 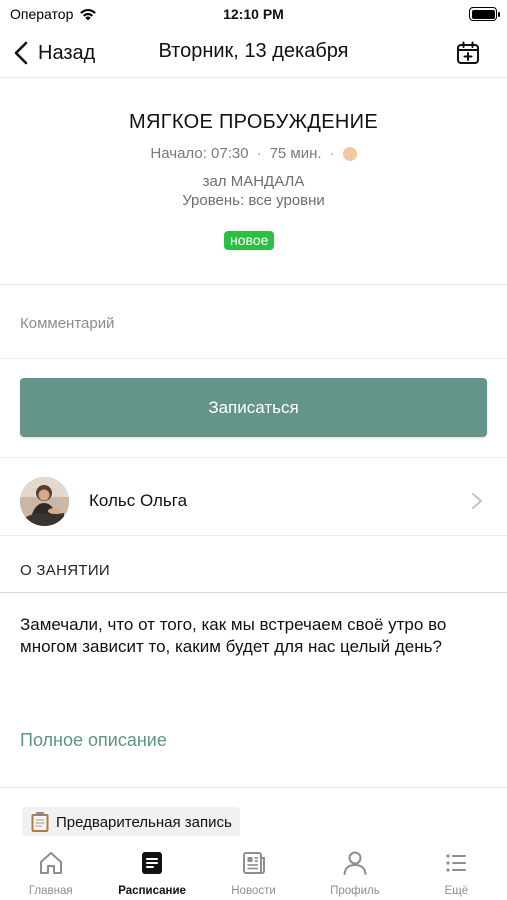 What do you see at coordinates (250, 323) in the screenshot?
I see `comment-input` at bounding box center [250, 323].